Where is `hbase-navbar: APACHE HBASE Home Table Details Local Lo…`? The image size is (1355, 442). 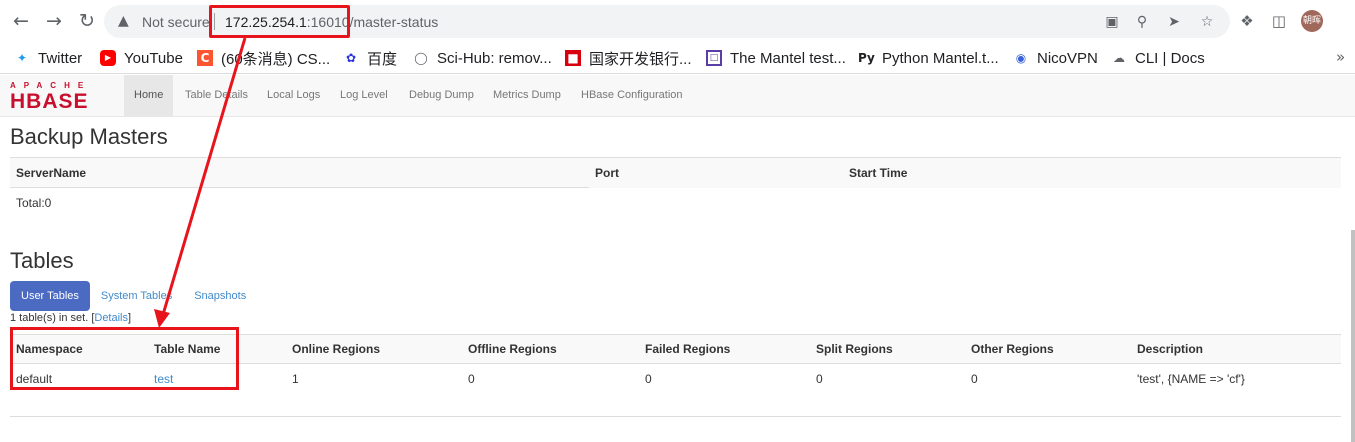 hbase-navbar: APACHE HBASE Home Table Details Local Lo… is located at coordinates (677, 96).